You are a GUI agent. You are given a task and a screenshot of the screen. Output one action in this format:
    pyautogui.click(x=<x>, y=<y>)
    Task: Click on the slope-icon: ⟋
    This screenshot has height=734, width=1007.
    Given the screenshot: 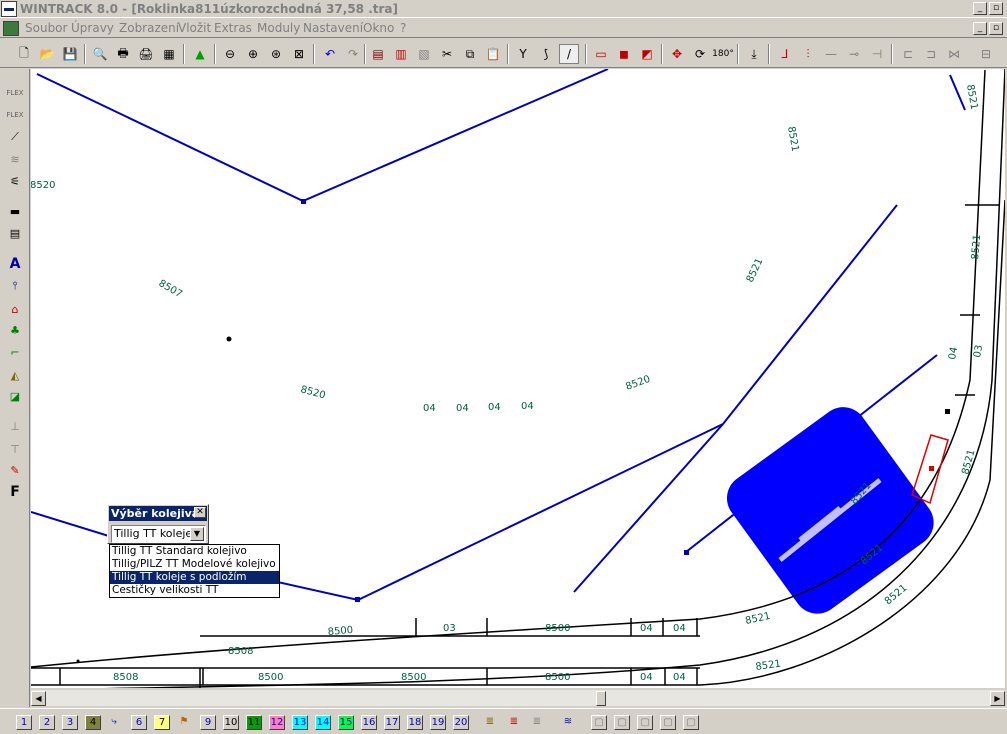 What is the action you would take?
    pyautogui.click(x=15, y=137)
    